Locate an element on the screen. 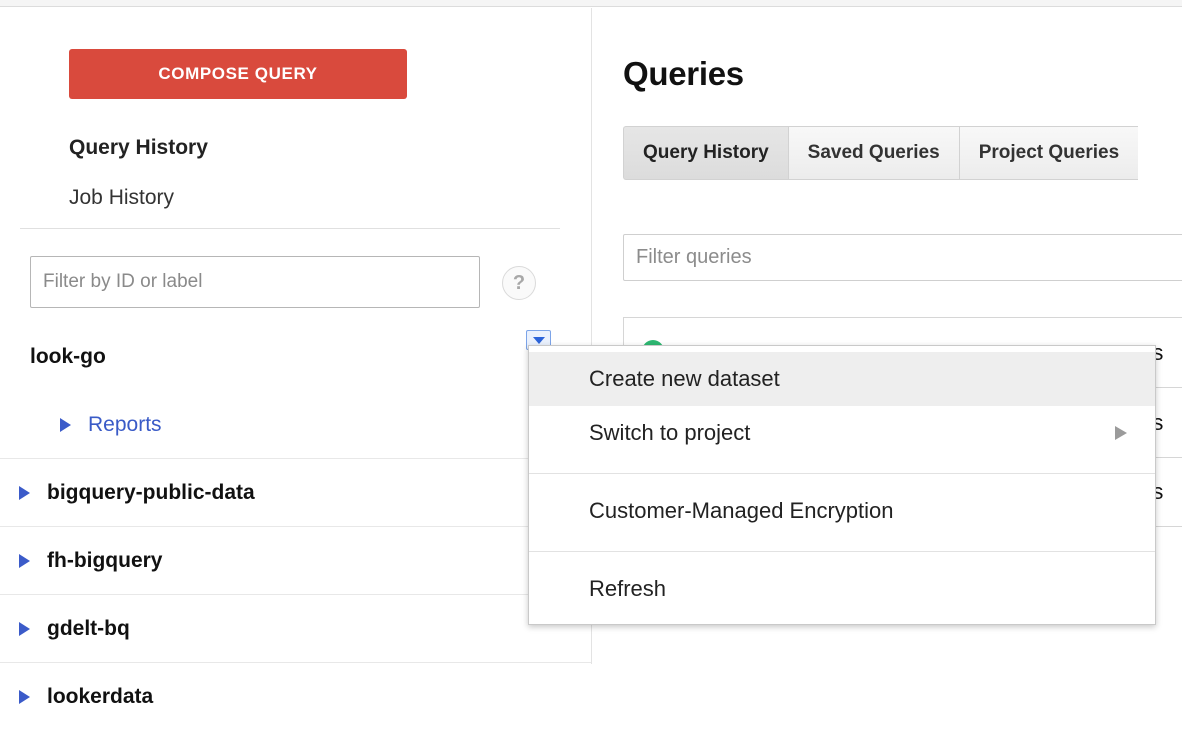 The height and width of the screenshot is (731, 1182). tree-item-label-look-go: look-go is located at coordinates (68, 356).